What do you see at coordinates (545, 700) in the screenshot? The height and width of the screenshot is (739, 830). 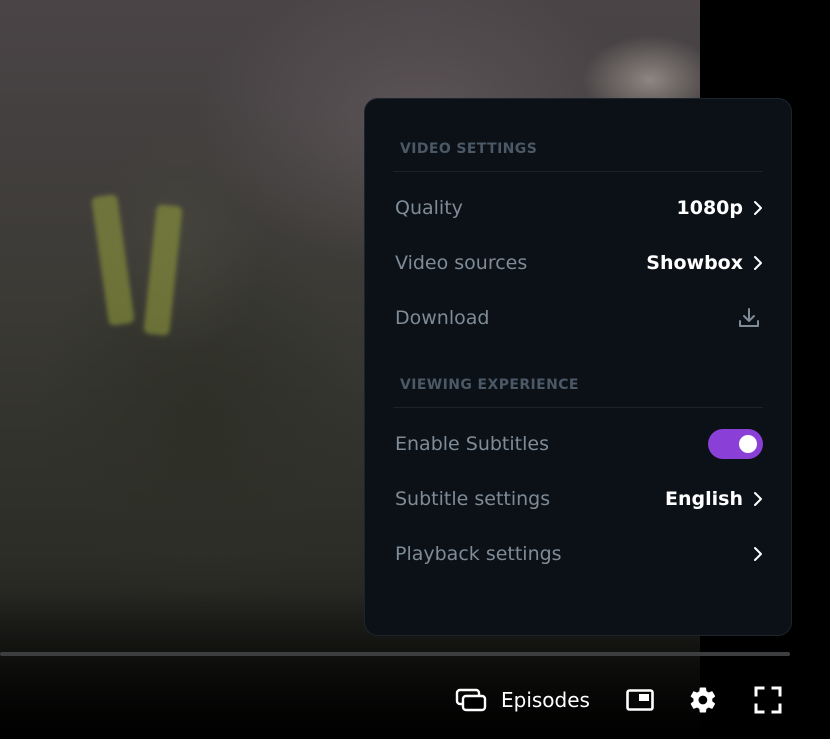 I see `episodes-label: Episodes` at bounding box center [545, 700].